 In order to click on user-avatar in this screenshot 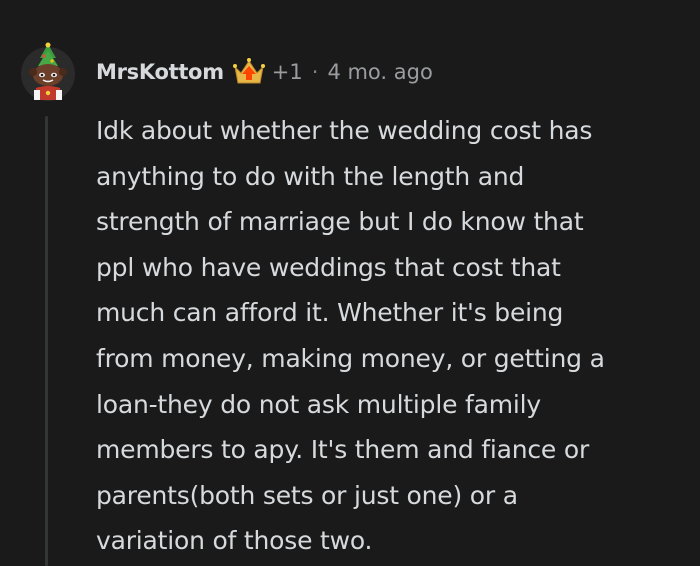, I will do `click(48, 72)`.